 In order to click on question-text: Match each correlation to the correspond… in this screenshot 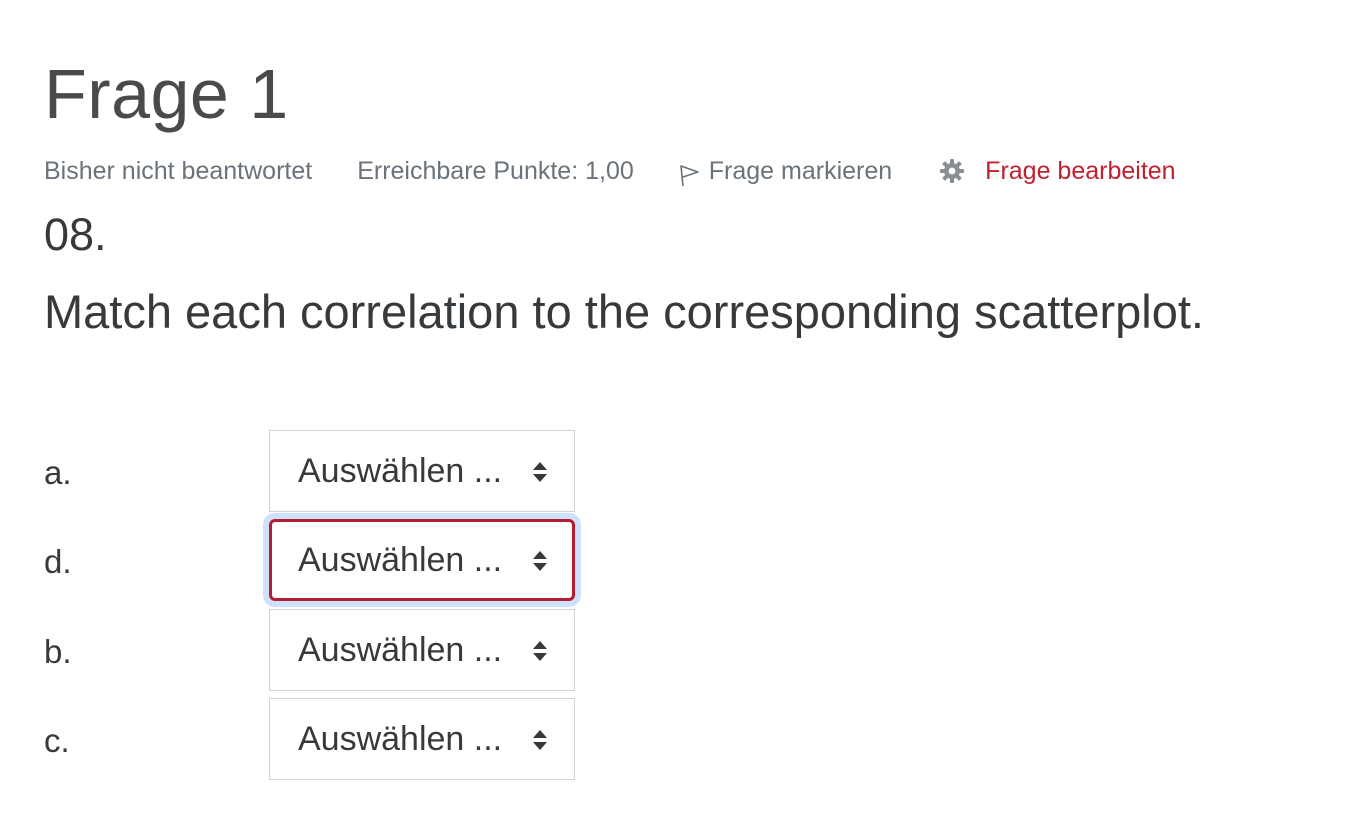, I will do `click(624, 311)`.